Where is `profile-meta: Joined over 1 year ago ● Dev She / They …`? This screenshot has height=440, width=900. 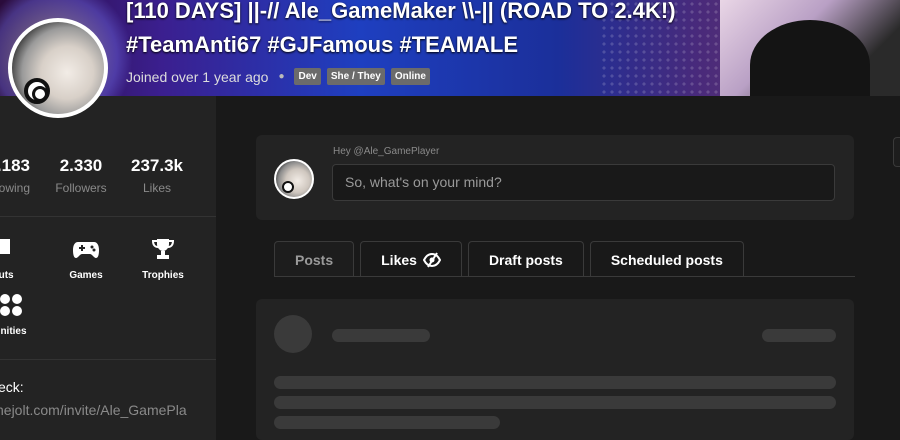
profile-meta: Joined over 1 year ago ● Dev She / They … is located at coordinates (278, 76).